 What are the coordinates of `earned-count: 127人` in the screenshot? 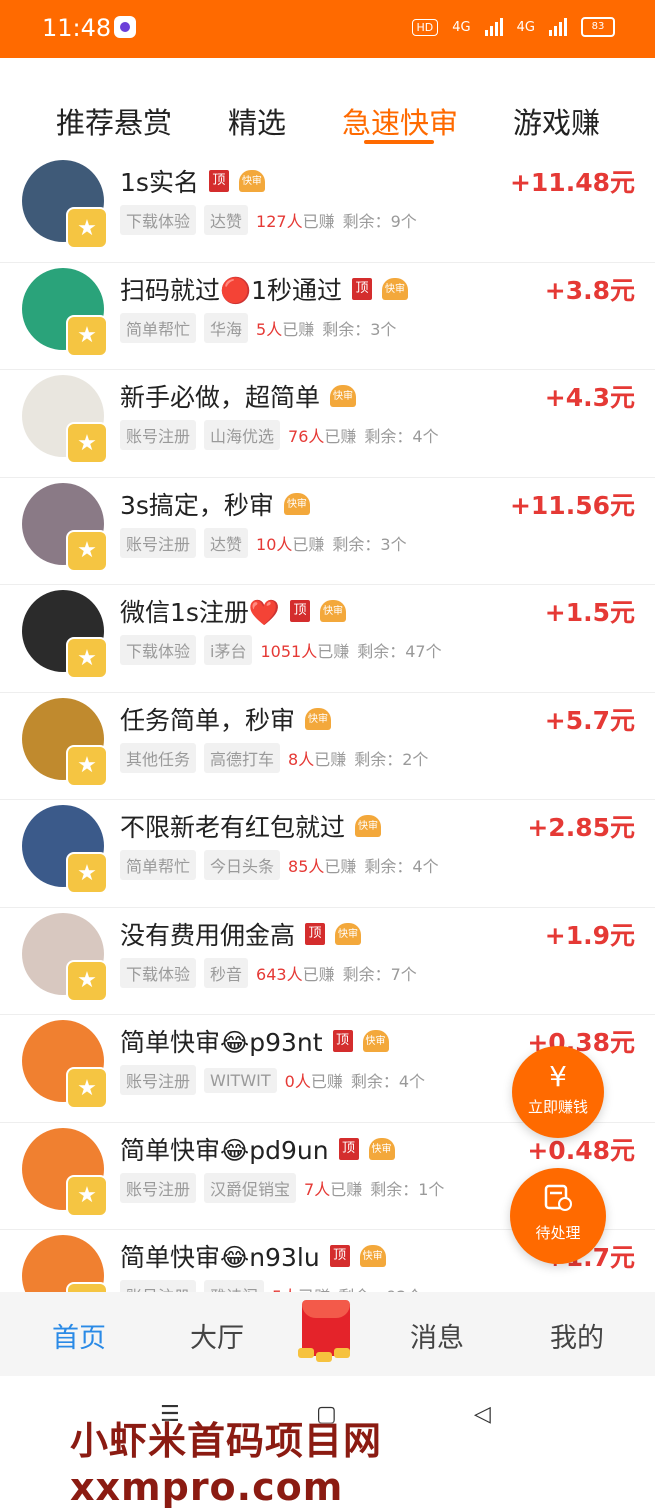 It's located at (279, 221).